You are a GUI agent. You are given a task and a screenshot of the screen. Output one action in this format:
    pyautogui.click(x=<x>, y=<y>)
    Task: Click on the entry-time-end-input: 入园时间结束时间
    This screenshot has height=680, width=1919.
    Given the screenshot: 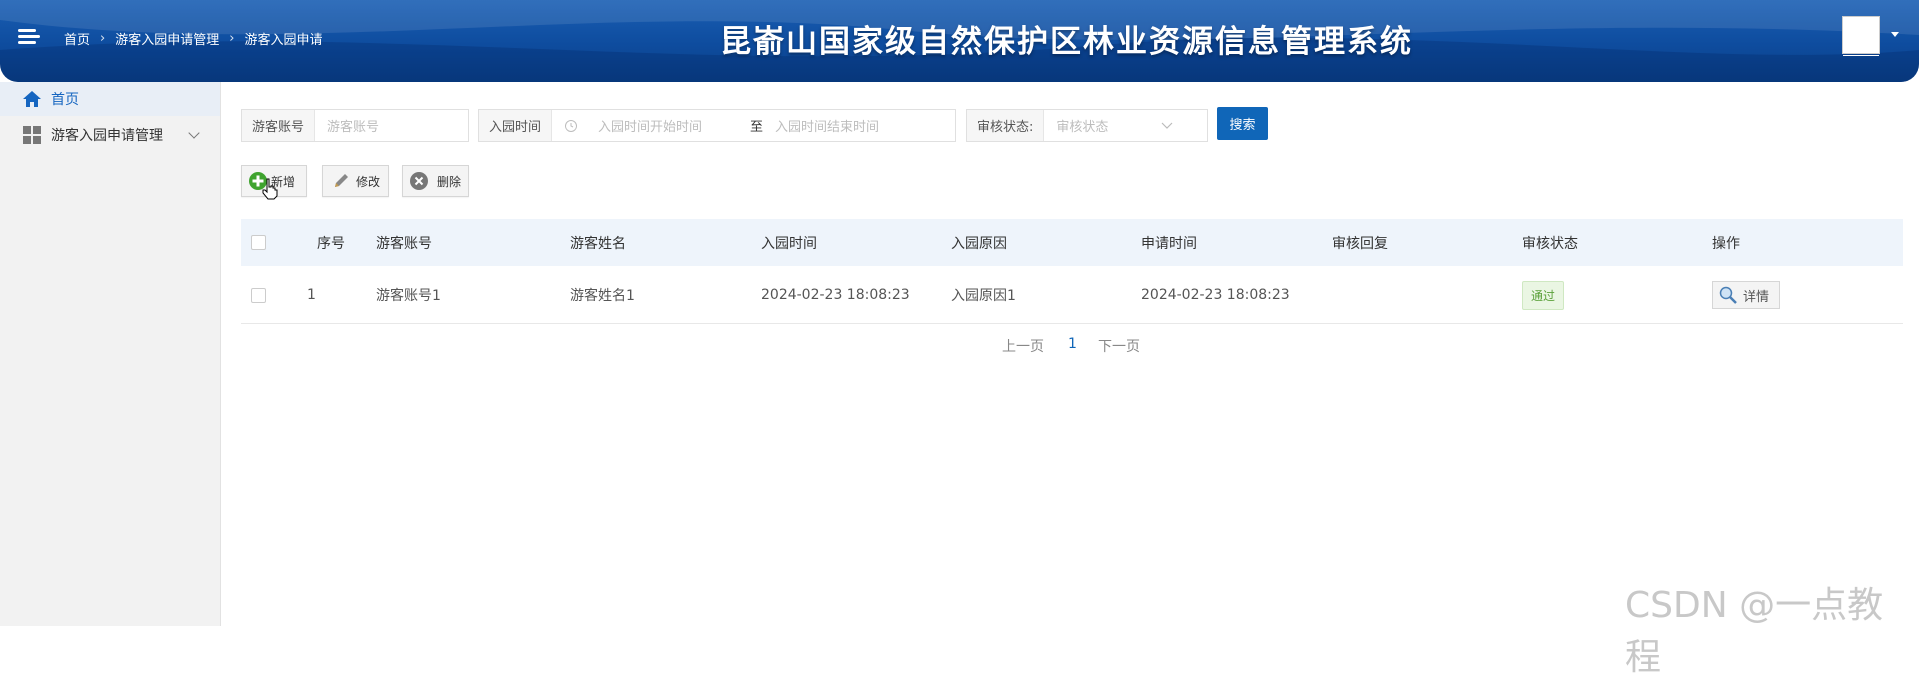 What is the action you would take?
    pyautogui.click(x=821, y=125)
    